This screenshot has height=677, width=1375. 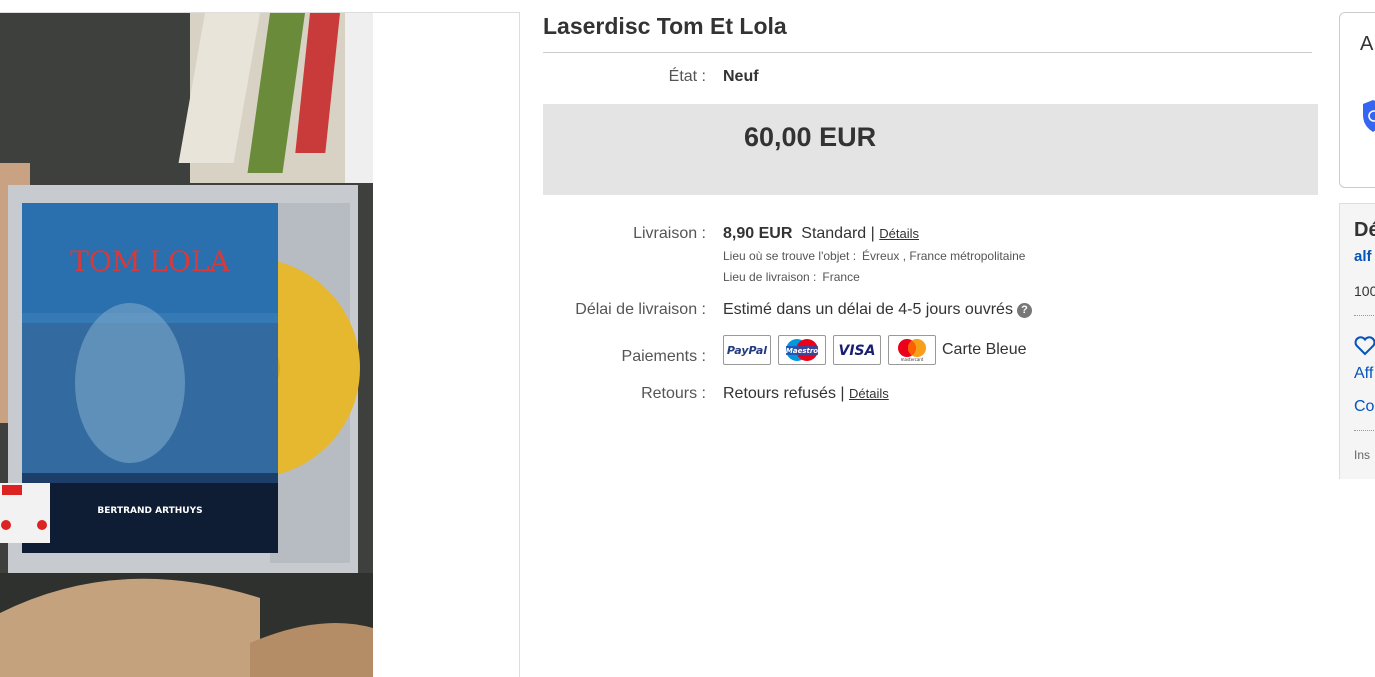 I want to click on returns-policy: Retours refusés | Détails, so click(x=806, y=394).